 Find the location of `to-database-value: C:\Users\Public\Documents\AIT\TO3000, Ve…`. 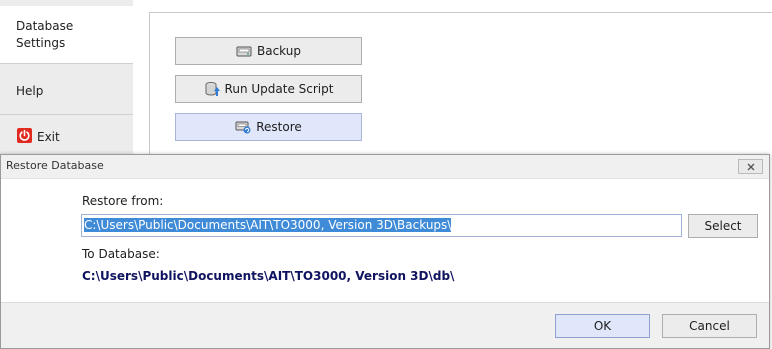

to-database-value: C:\Users\Public\Documents\AIT\TO3000, Ve… is located at coordinates (268, 276).